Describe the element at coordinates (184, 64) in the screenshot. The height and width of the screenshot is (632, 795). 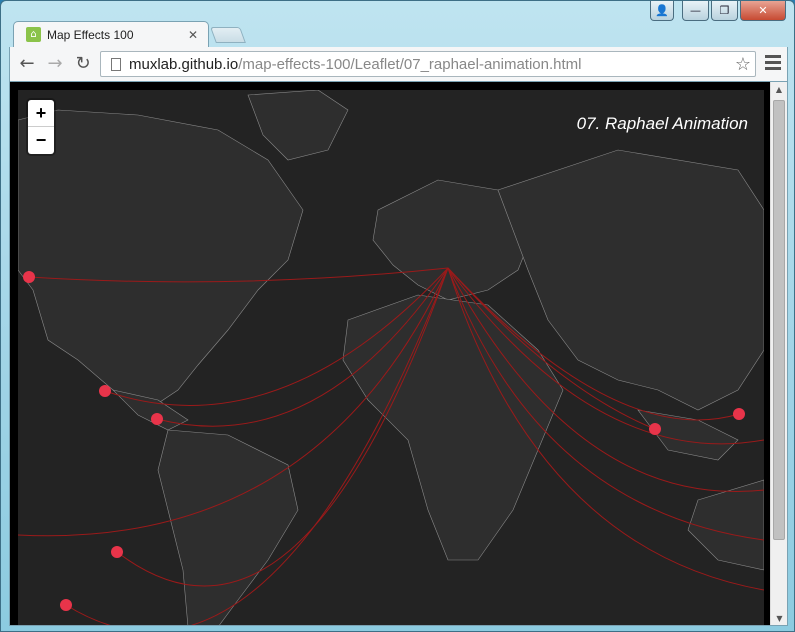
I see `url-host: muxlab.github.io` at that location.